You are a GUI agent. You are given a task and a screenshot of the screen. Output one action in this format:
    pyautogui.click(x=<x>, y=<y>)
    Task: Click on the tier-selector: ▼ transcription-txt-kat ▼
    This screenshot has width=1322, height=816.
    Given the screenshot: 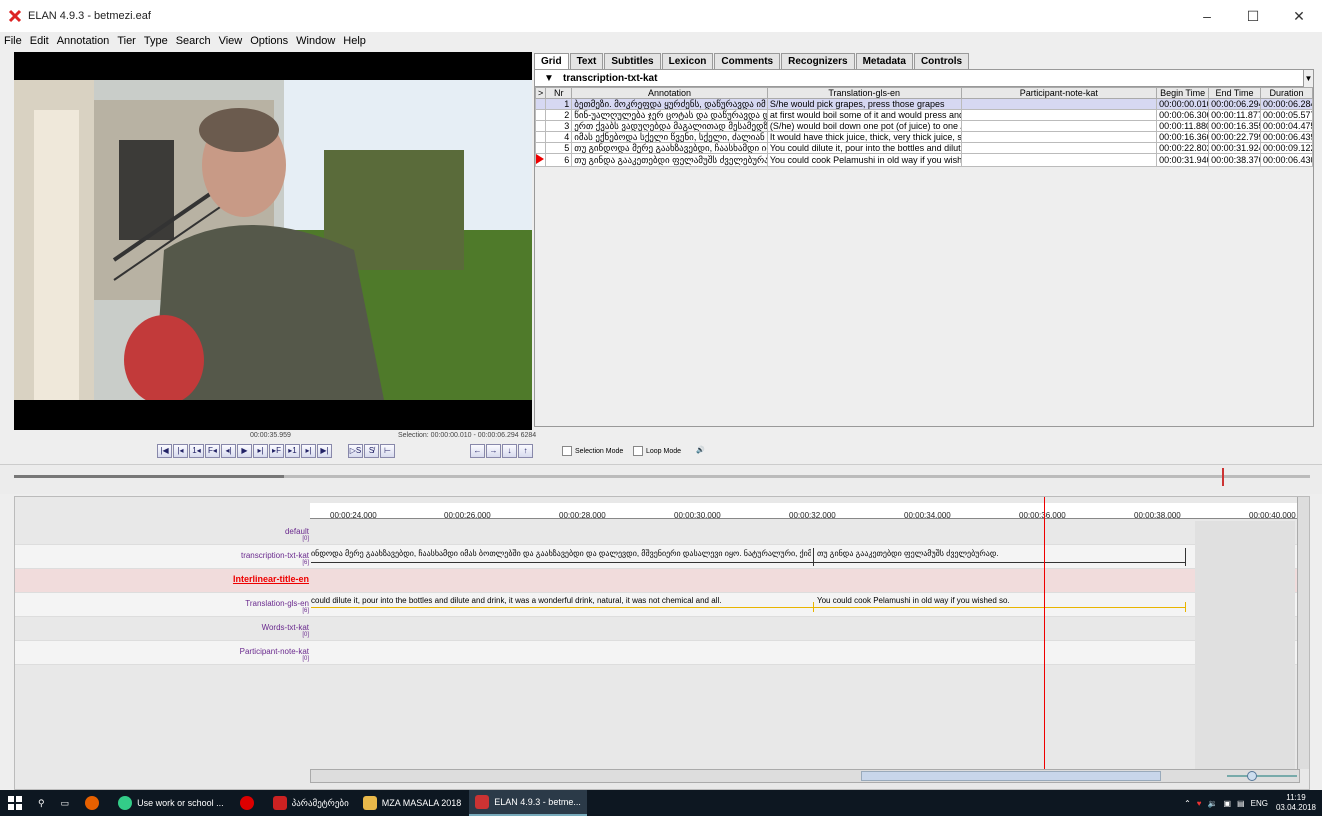 What is the action you would take?
    pyautogui.click(x=924, y=78)
    